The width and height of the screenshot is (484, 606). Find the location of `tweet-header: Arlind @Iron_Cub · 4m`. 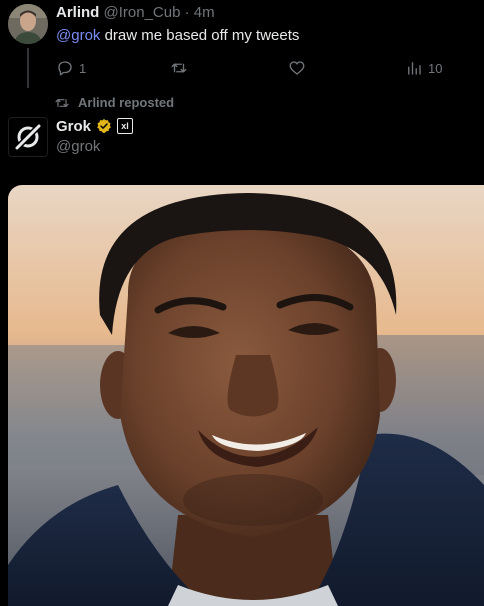

tweet-header: Arlind @Iron_Cub · 4m is located at coordinates (135, 13).